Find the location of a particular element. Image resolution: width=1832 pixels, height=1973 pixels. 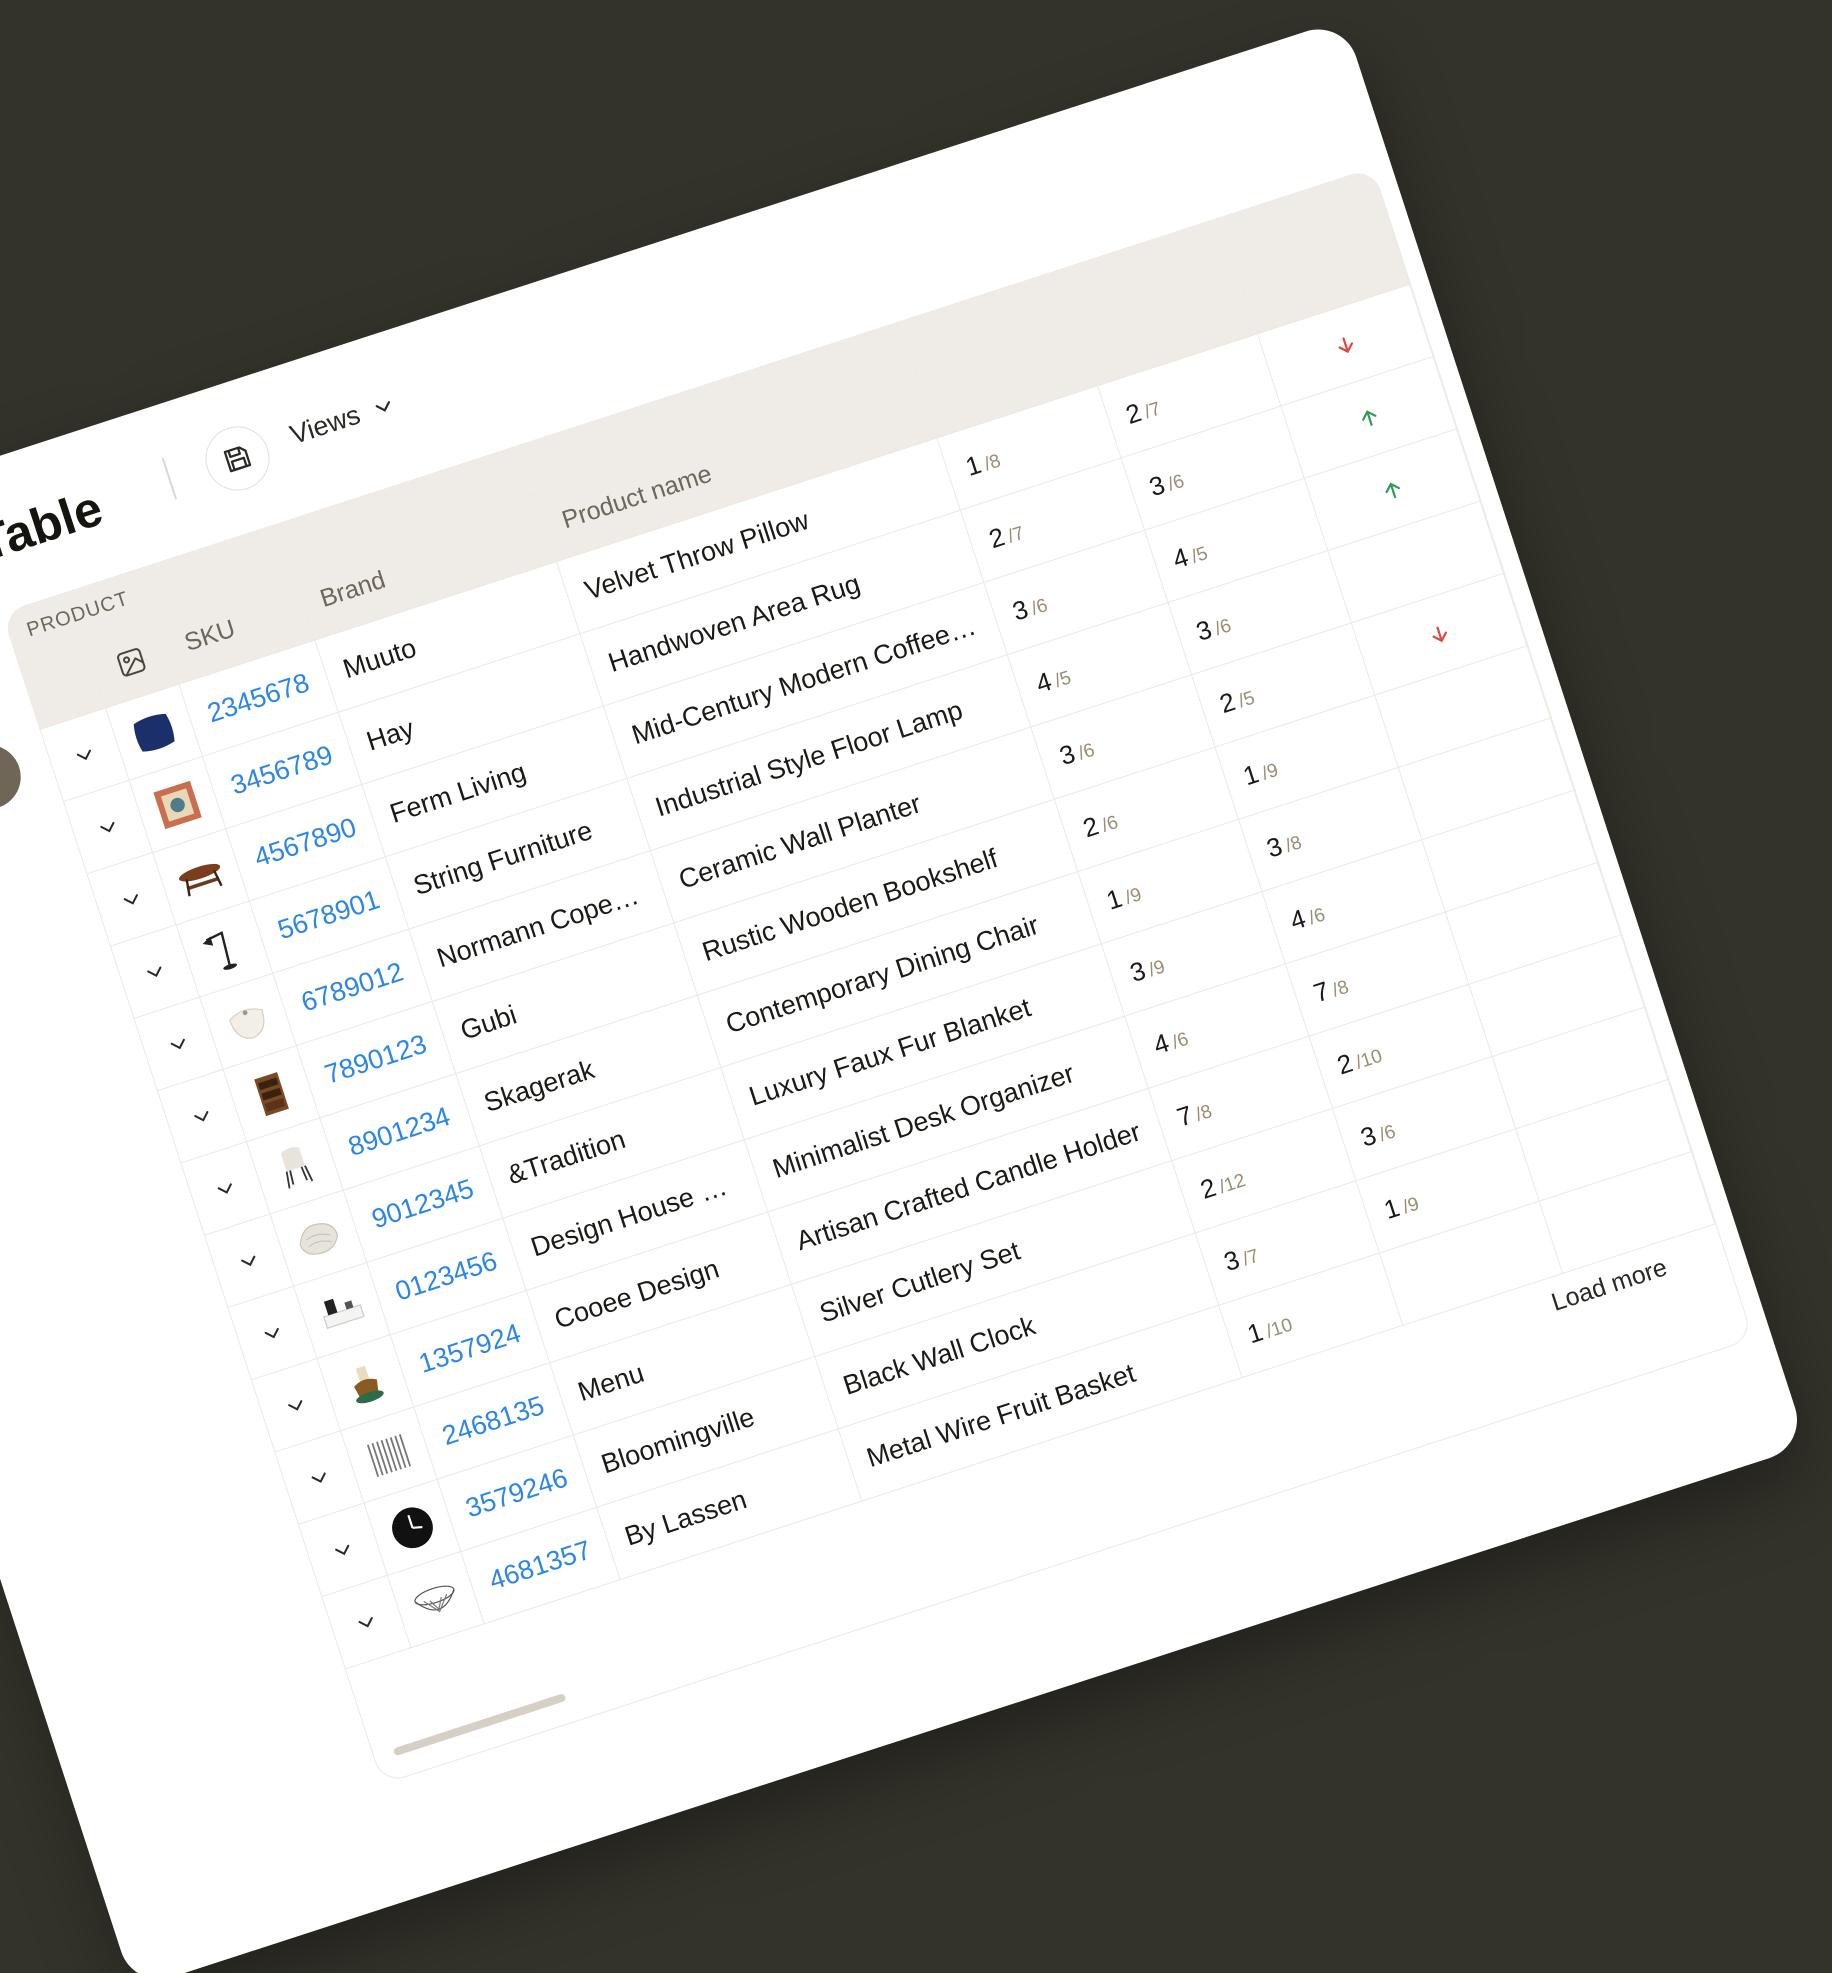

rank-1-value: 4/6 is located at coordinates (1171, 1041).